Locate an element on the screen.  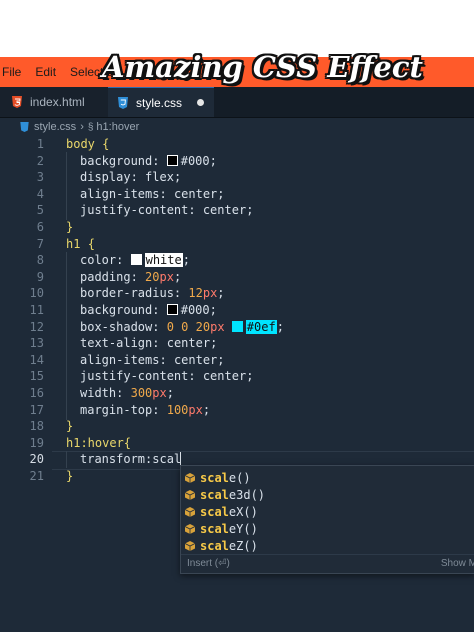
suggestion-item: scal eY() is located at coordinates (327, 528).